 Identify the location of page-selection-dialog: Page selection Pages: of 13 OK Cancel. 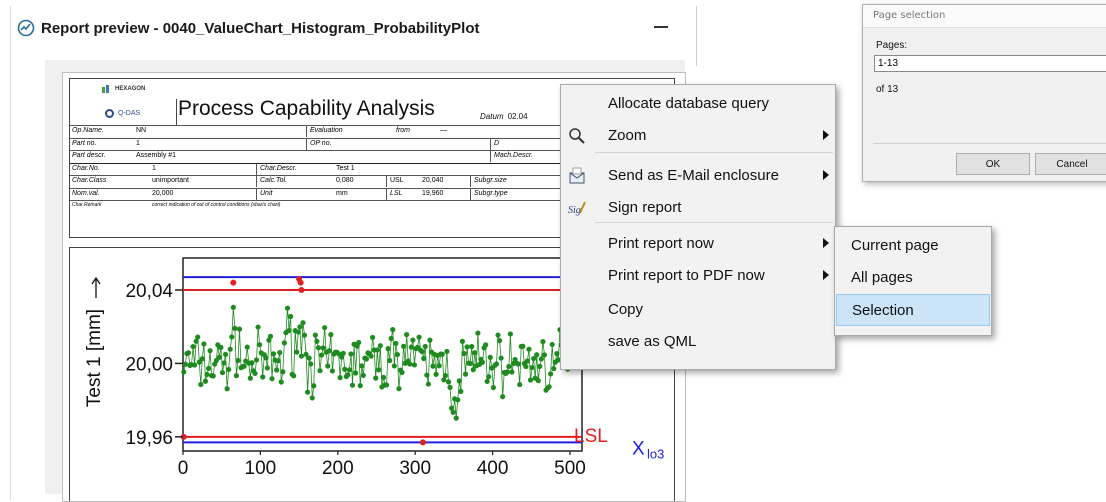
(984, 93).